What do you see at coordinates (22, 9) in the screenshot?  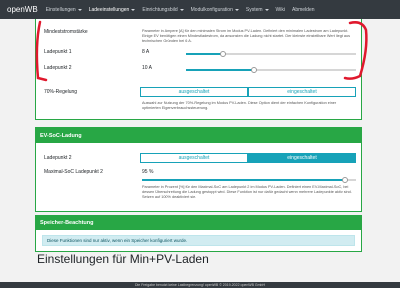 I see `brand-logo: openWB` at bounding box center [22, 9].